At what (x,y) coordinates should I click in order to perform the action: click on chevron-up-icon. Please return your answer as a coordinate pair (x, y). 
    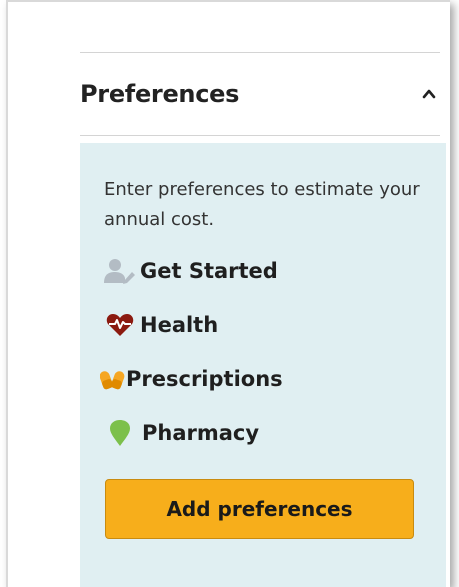
    Looking at the image, I should click on (429, 94).